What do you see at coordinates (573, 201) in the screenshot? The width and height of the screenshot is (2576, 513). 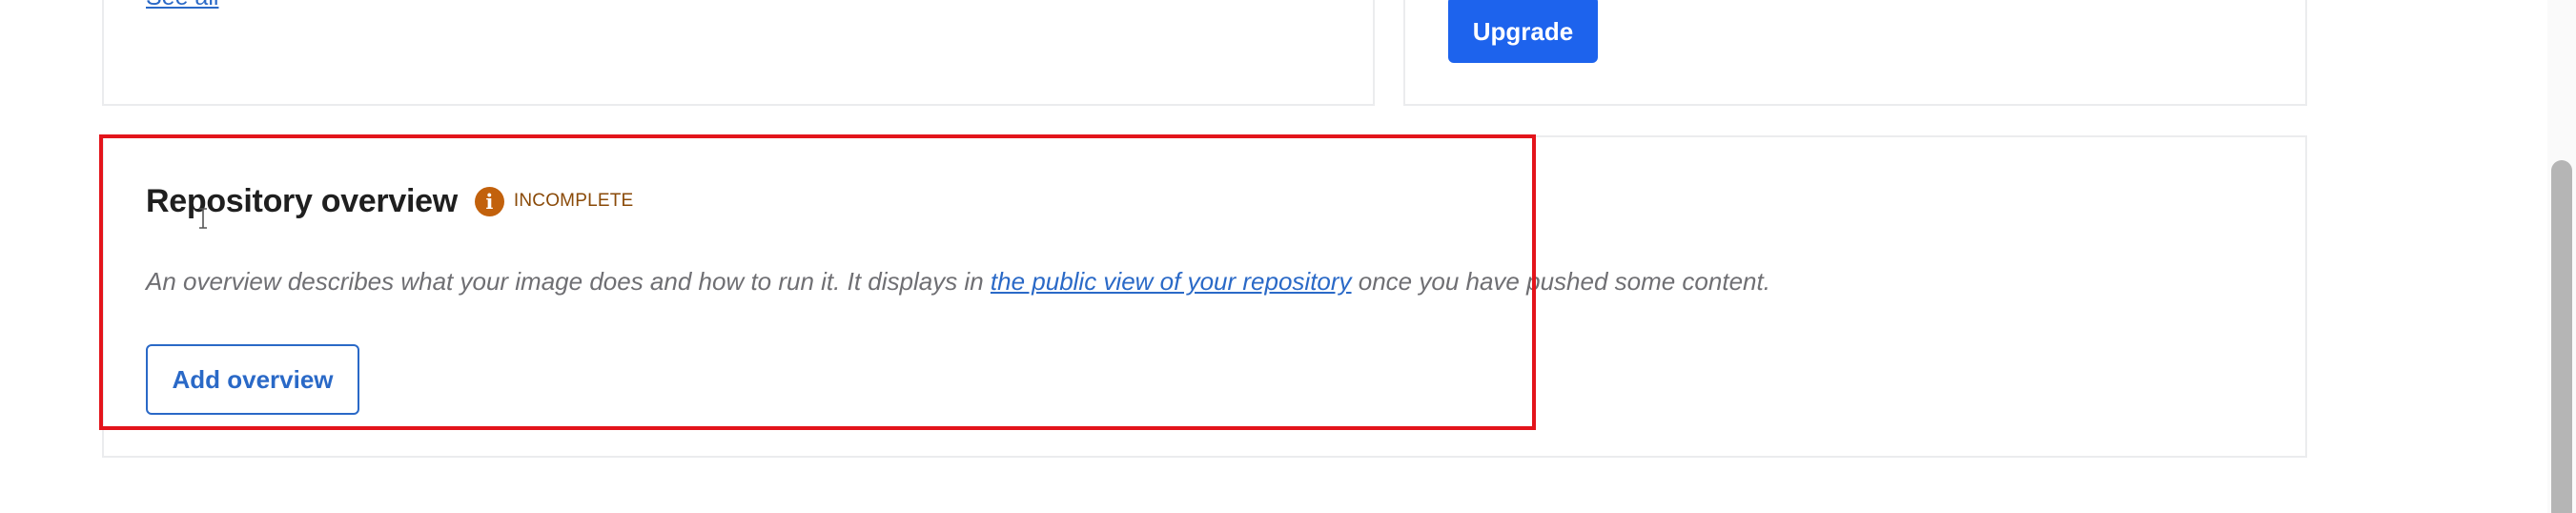 I see `status-badge: INCOMPLETE` at bounding box center [573, 201].